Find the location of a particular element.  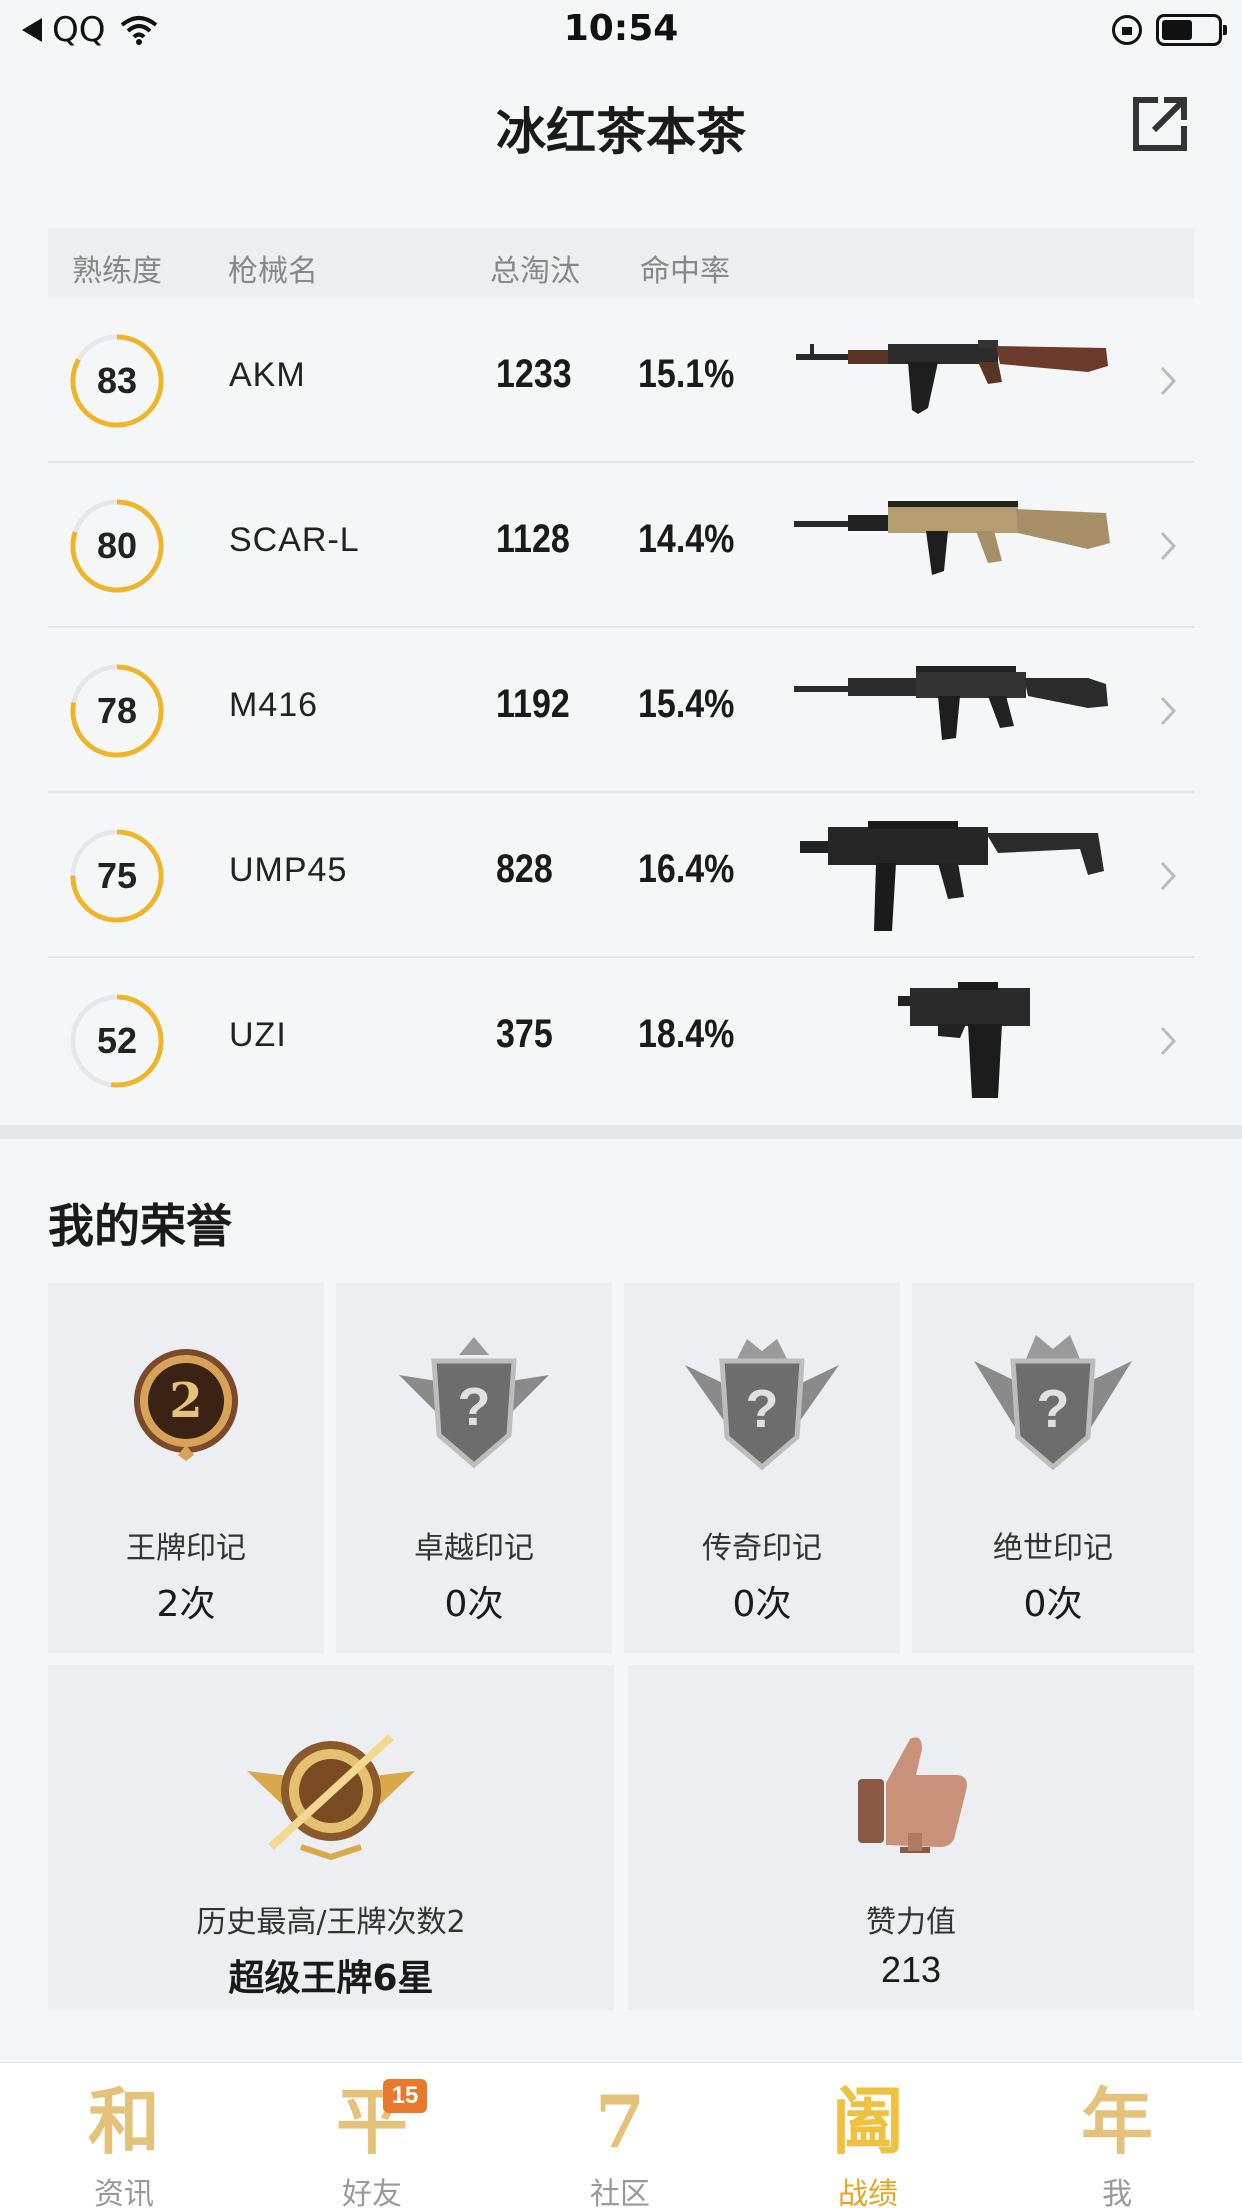

tab-news: 和 资讯 is located at coordinates (124, 2135).